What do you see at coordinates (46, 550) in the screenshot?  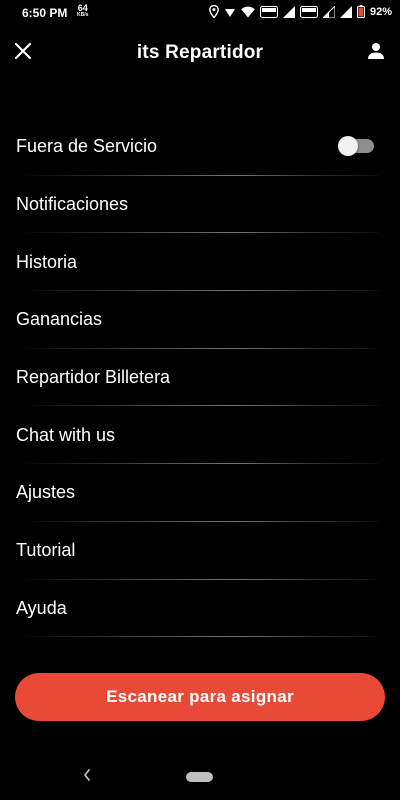 I see `menu-item-label: Tutorial` at bounding box center [46, 550].